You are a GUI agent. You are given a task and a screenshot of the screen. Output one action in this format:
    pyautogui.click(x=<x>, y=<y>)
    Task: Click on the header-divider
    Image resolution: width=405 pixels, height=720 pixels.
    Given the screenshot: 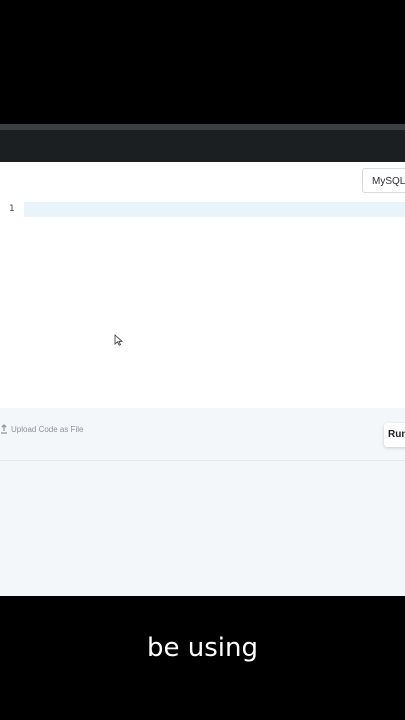 What is the action you would take?
    pyautogui.click(x=202, y=127)
    